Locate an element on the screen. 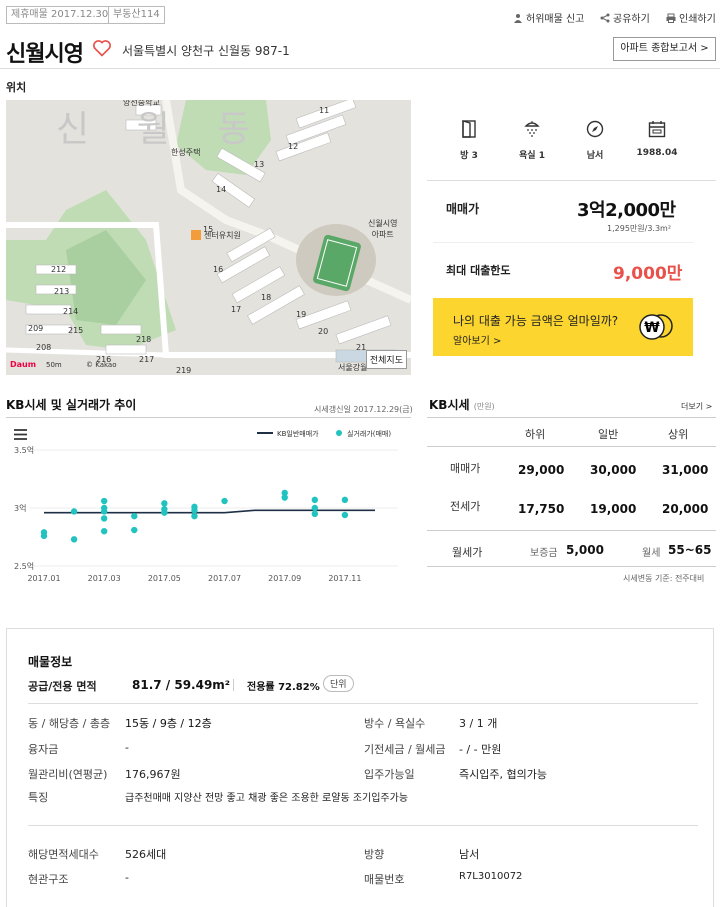 The image size is (720, 907). x-tick-label: 2017.03 is located at coordinates (104, 578).